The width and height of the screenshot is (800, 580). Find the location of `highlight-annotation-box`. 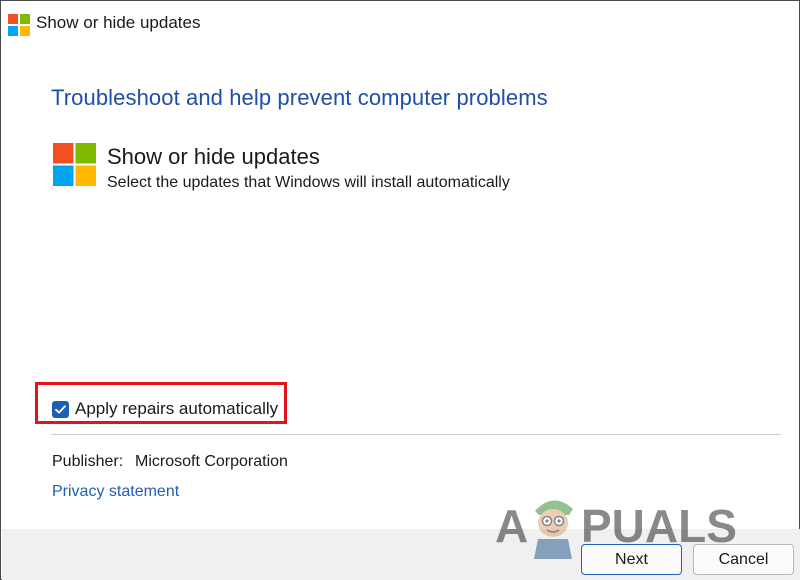

highlight-annotation-box is located at coordinates (161, 403).